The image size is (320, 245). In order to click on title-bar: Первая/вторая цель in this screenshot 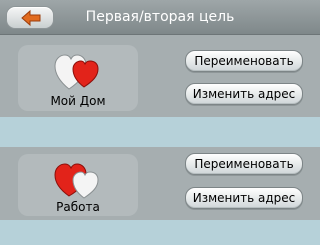, I will do `click(160, 17)`.